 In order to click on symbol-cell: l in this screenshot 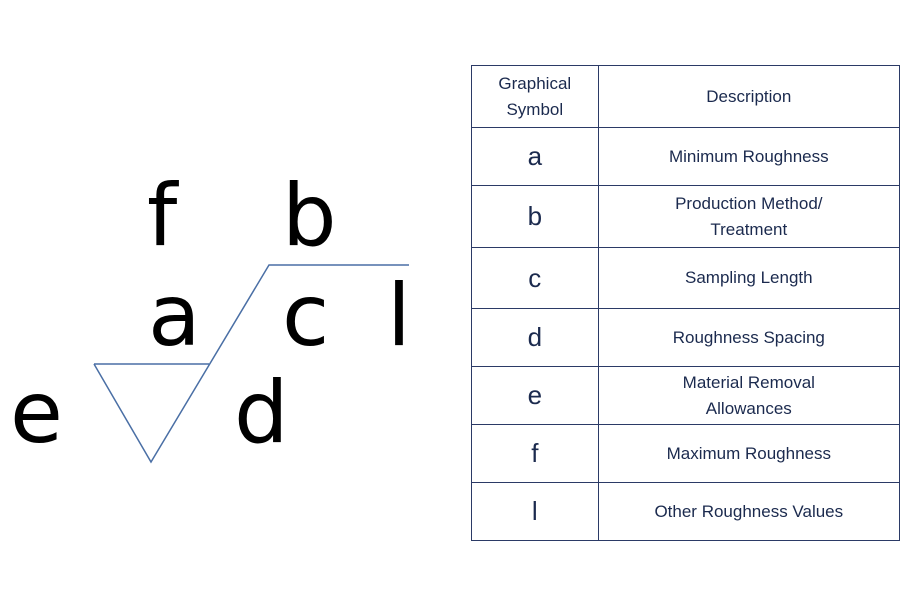, I will do `click(535, 511)`.